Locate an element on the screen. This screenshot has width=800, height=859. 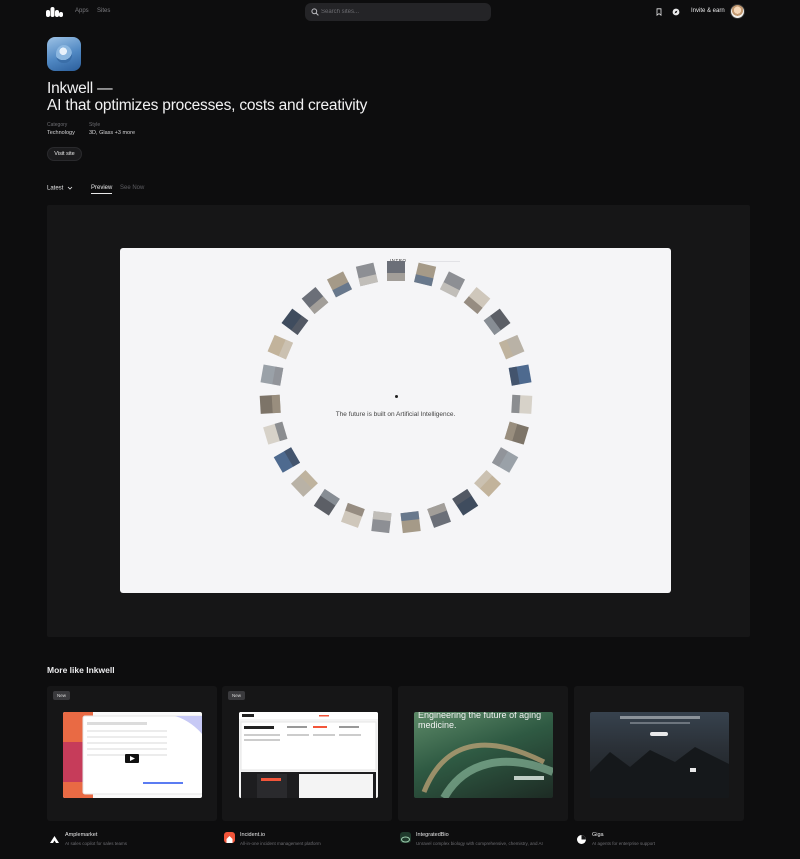
search-icon is located at coordinates (315, 12).